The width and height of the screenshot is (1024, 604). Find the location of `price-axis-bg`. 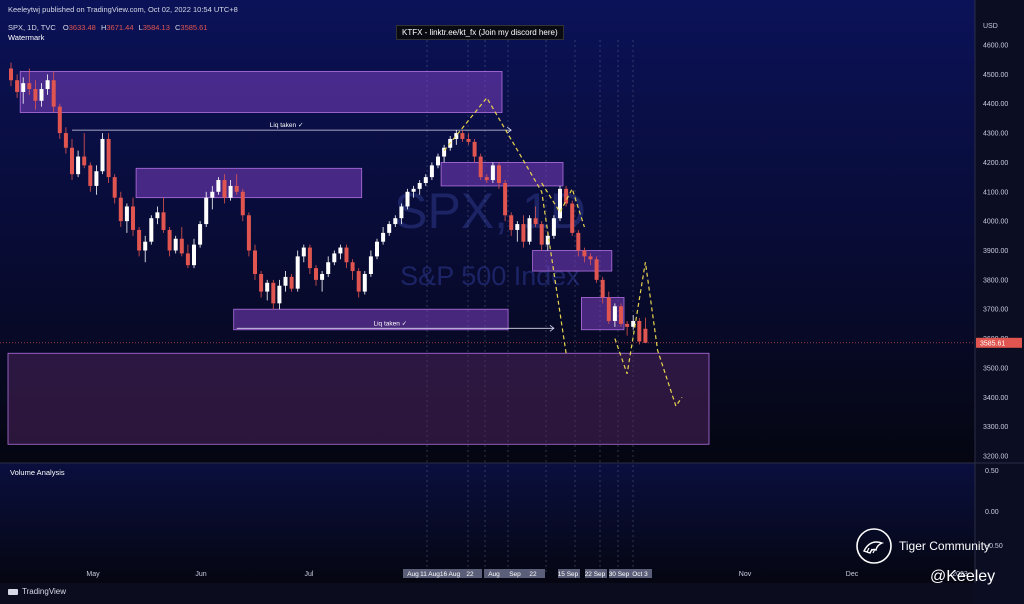

price-axis-bg is located at coordinates (999, 302).